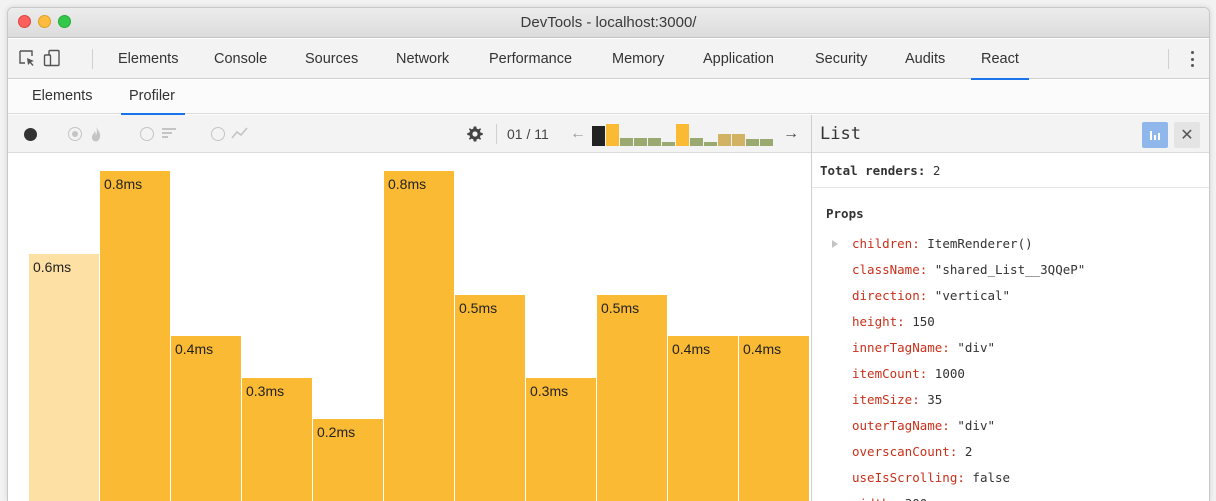  I want to click on close-icon: ✕, so click(1187, 135).